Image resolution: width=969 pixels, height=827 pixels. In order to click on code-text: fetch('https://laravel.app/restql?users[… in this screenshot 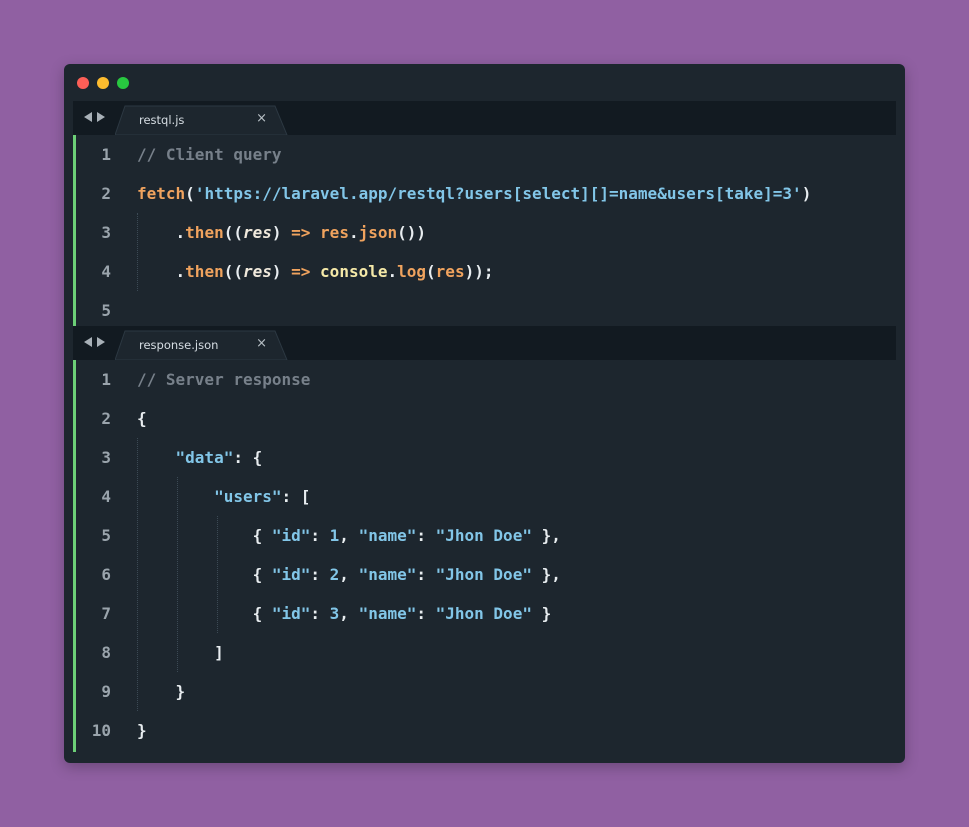, I will do `click(474, 193)`.